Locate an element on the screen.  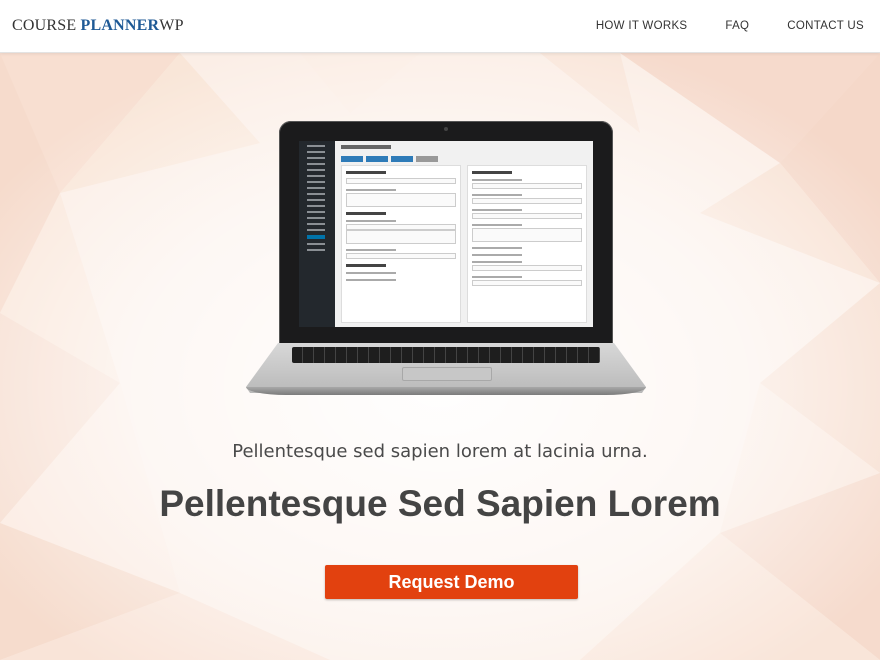
laptop-screen is located at coordinates (446, 234).